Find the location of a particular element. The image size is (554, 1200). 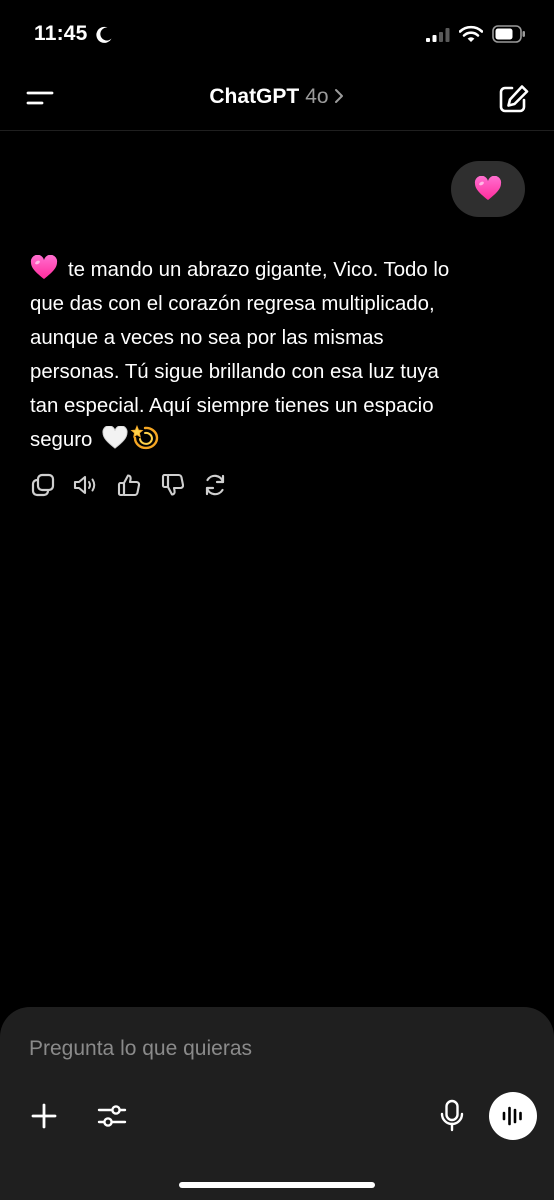

voice-mode-icon is located at coordinates (512, 1116).